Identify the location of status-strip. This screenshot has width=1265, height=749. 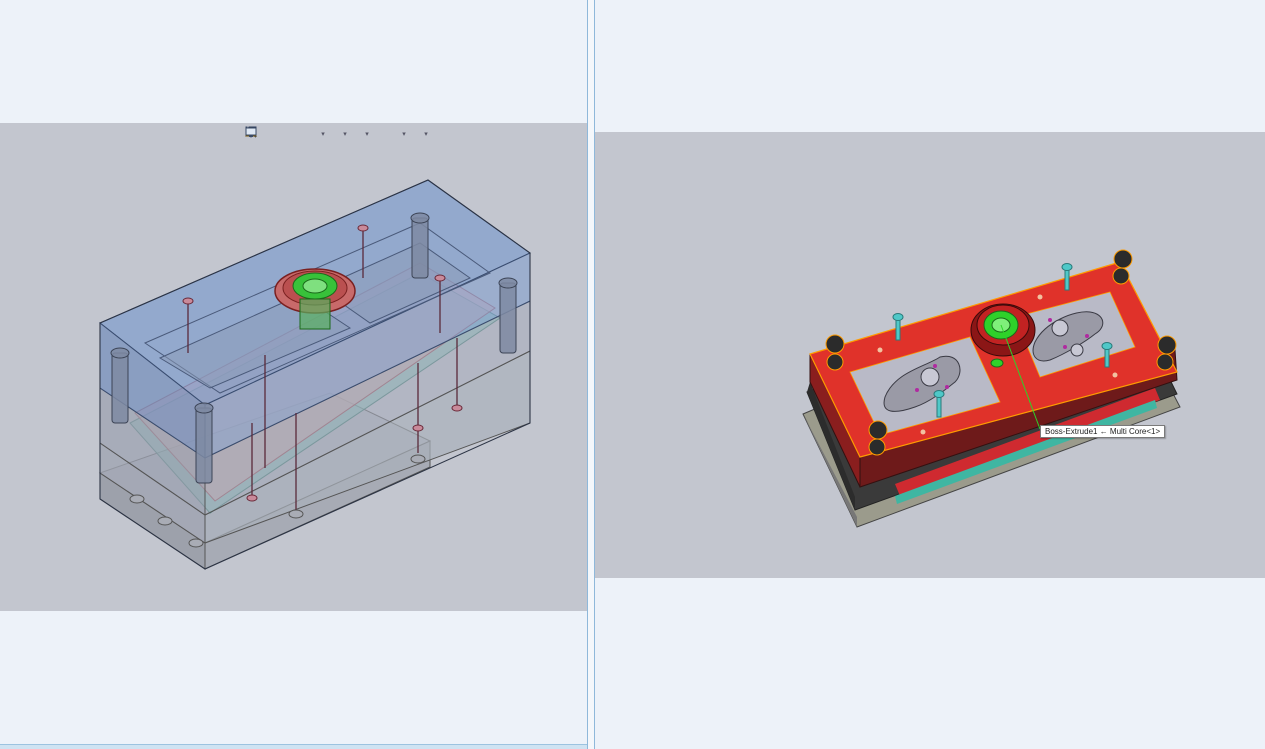
(293, 746).